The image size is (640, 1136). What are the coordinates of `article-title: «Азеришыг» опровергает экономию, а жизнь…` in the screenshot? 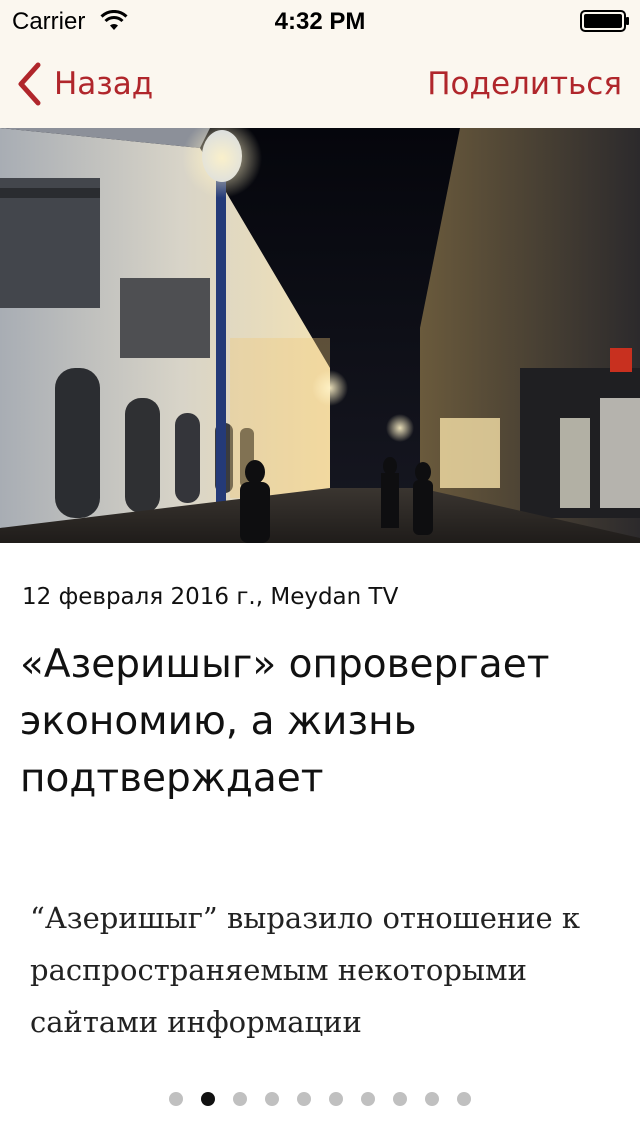 It's located at (285, 721).